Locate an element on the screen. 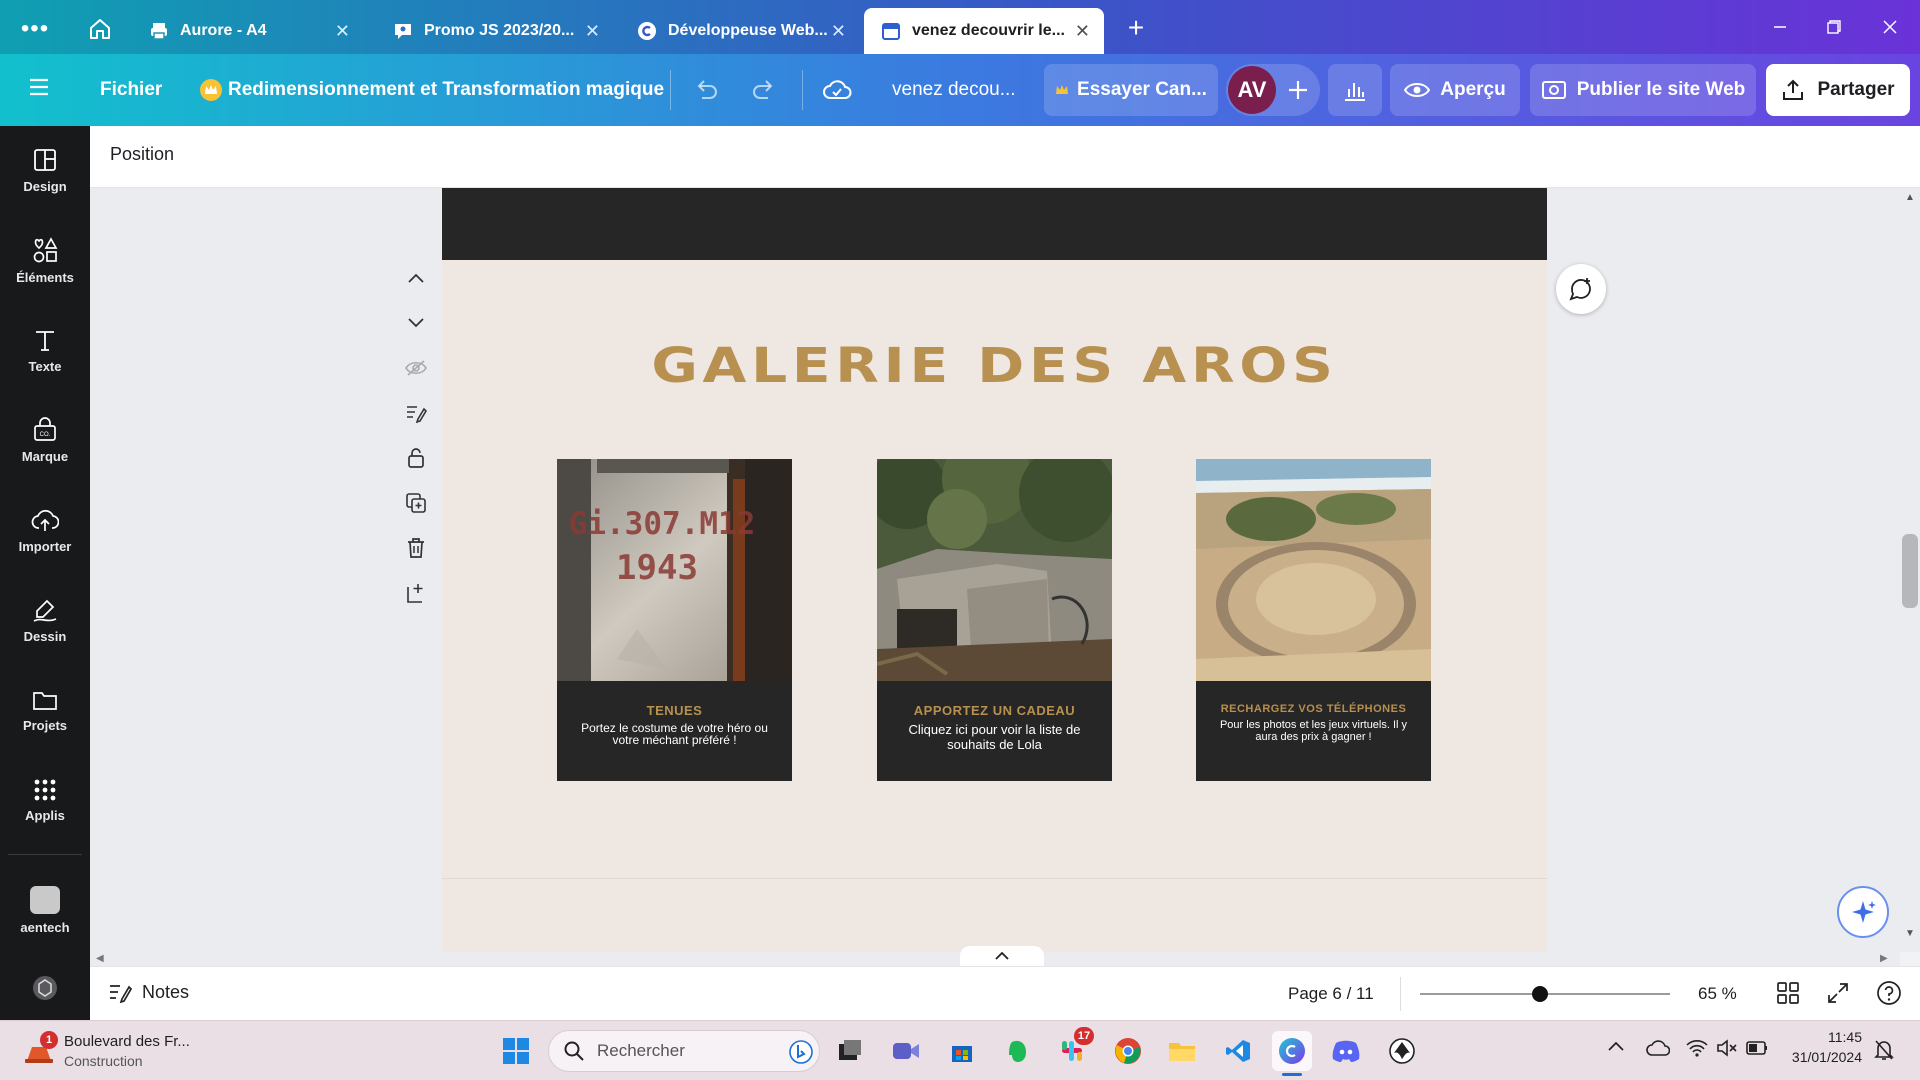  notes-label: Notes is located at coordinates (166, 991).